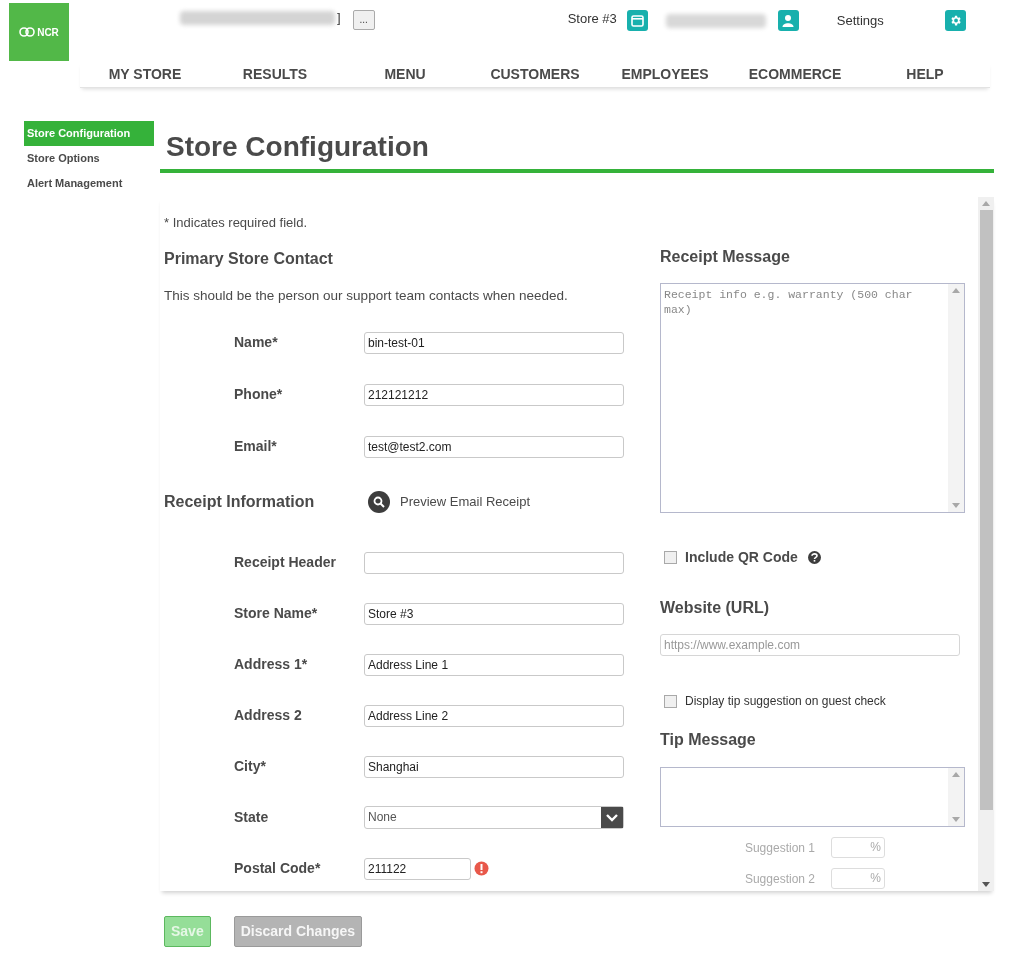 The width and height of the screenshot is (1015, 964). I want to click on text-field, so click(494, 562).